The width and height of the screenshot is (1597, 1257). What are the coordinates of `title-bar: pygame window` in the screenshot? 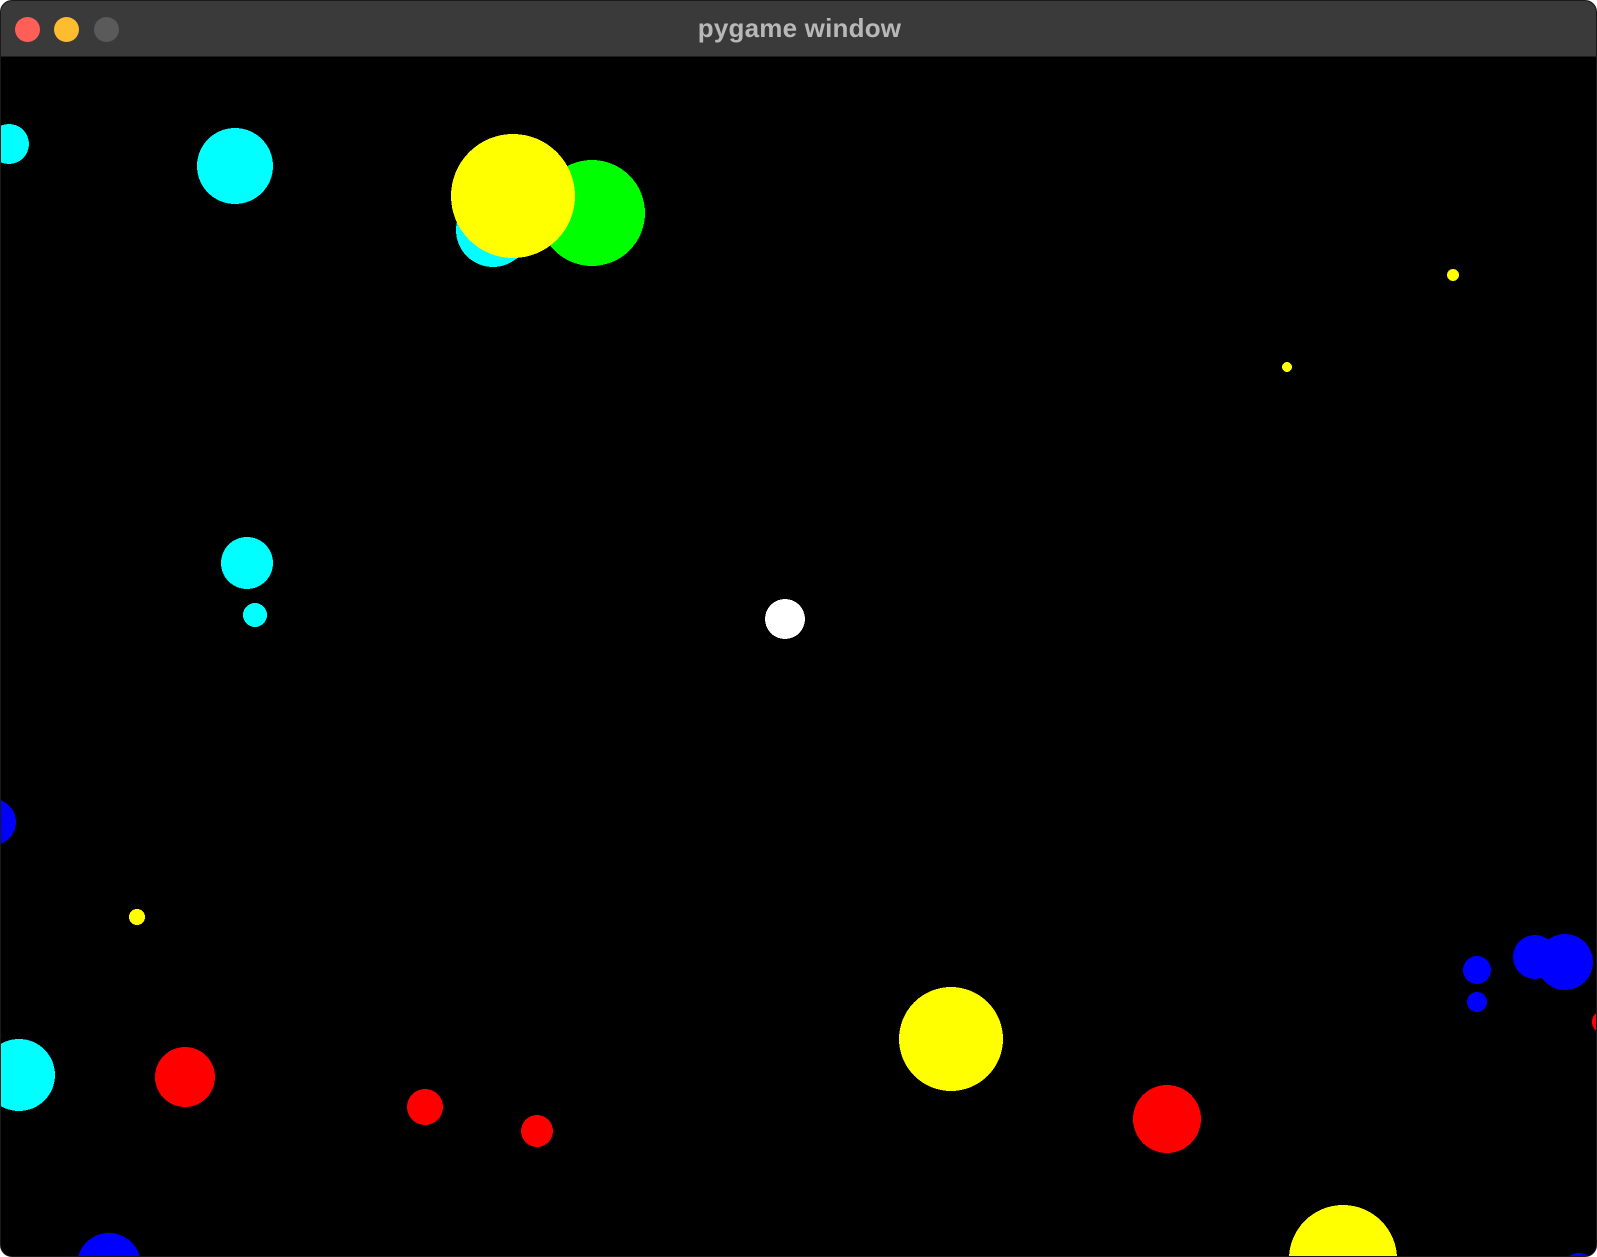 It's located at (798, 29).